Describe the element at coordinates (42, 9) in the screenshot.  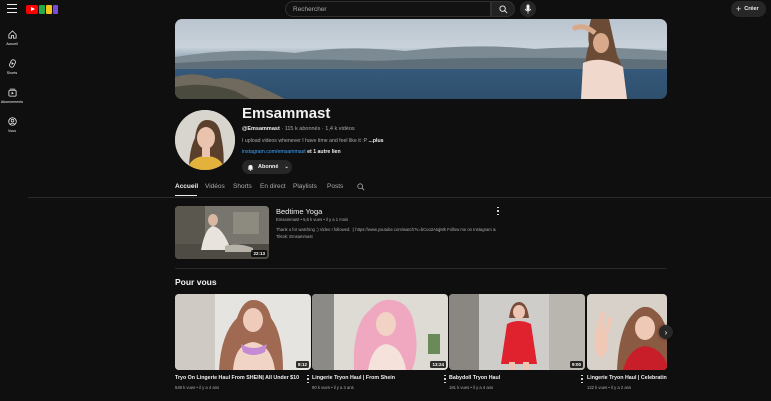
I see `youtube-logo` at that location.